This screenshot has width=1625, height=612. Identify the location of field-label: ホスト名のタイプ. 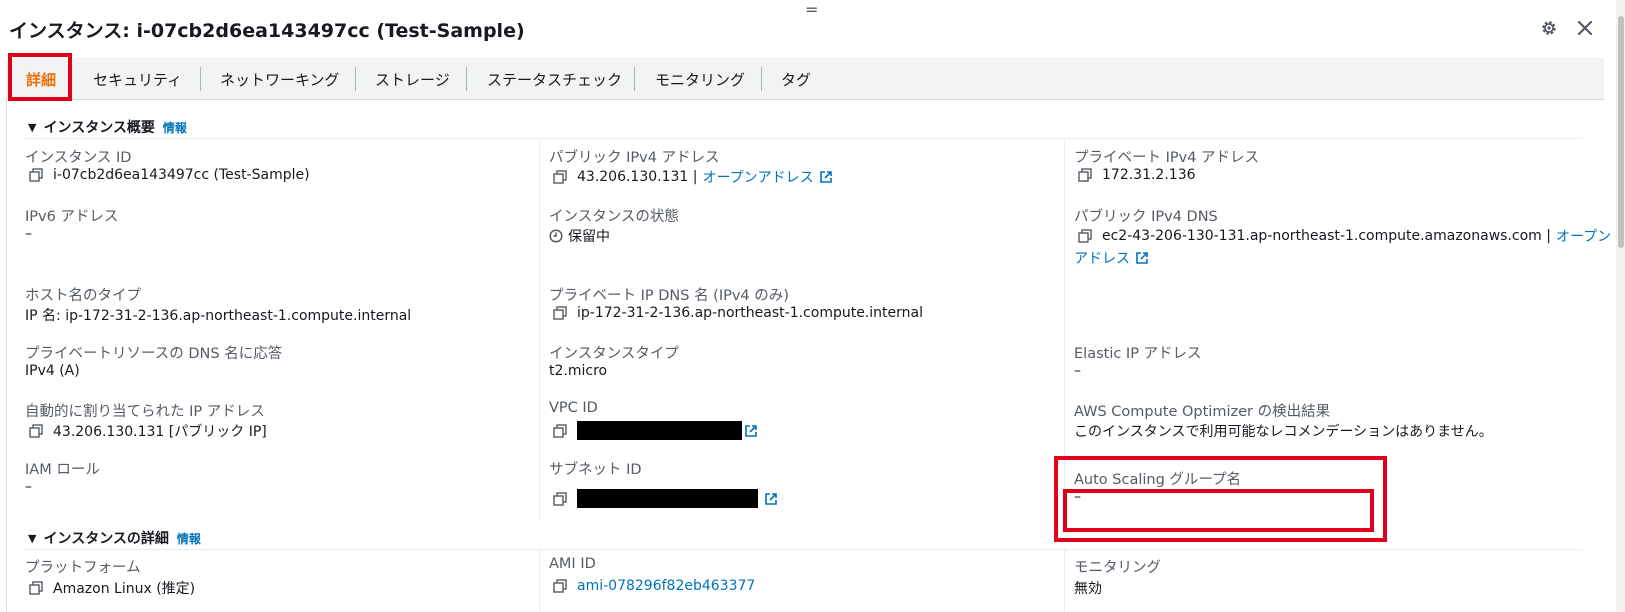
(83, 296).